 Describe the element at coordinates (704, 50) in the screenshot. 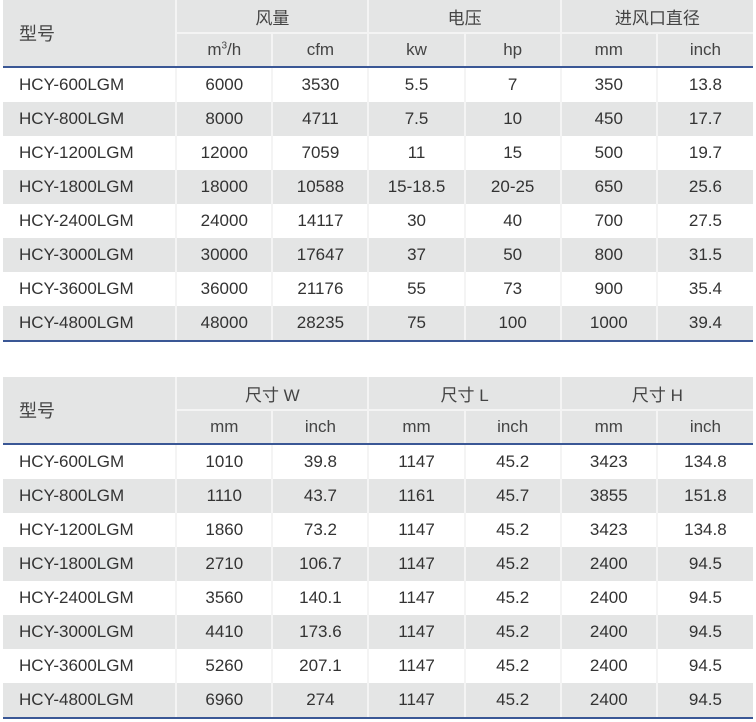

I see `unit-header-inch: inch` at that location.